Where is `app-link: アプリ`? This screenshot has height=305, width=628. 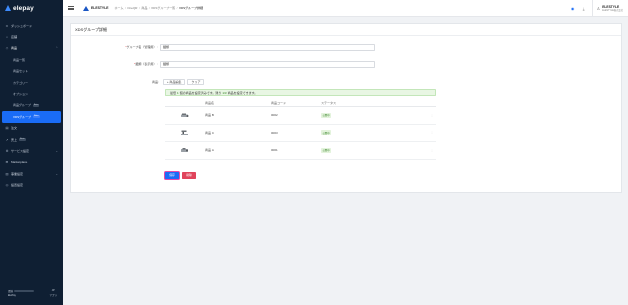
app-link: アプリ is located at coordinates (53, 295).